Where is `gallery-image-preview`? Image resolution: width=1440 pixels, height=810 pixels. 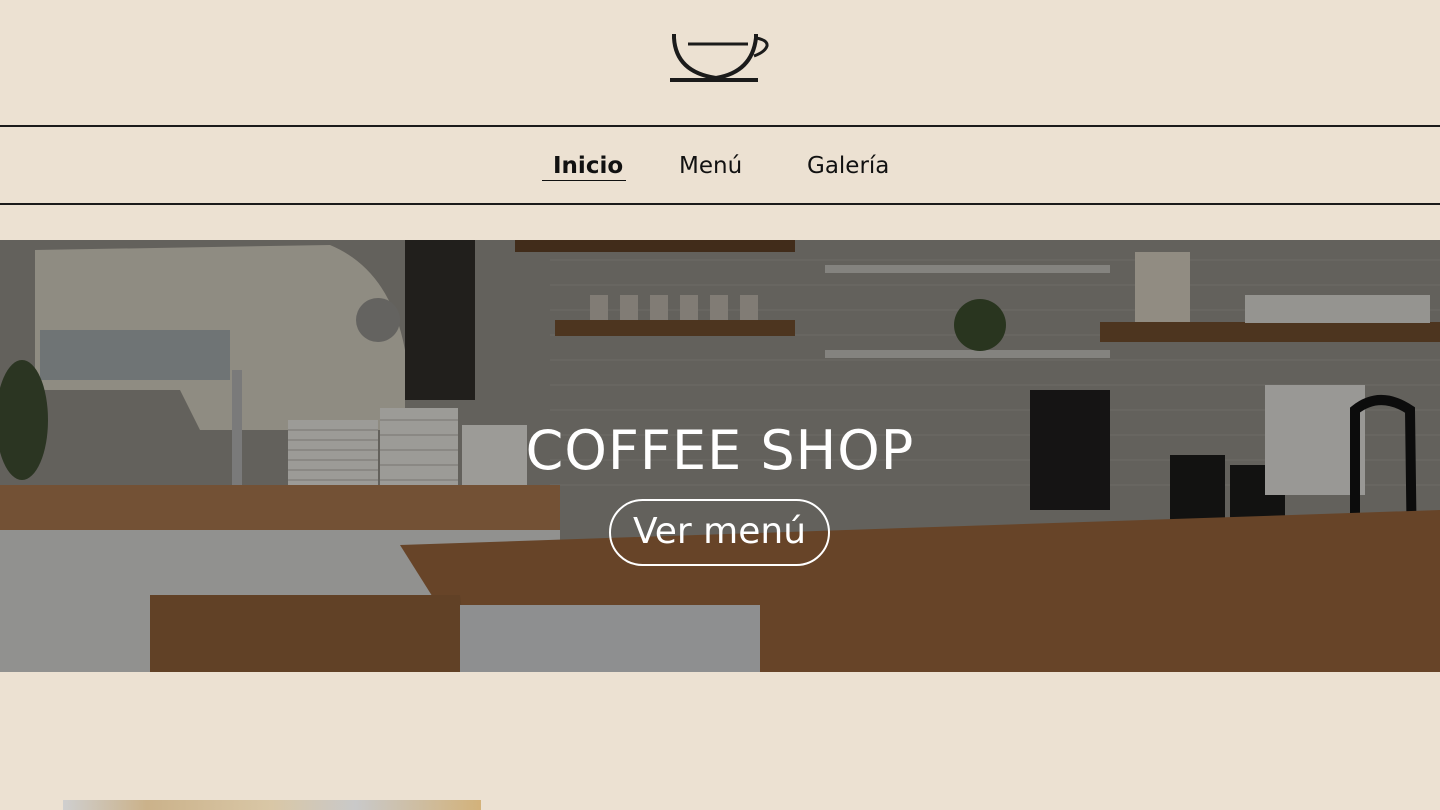 gallery-image-preview is located at coordinates (272, 805).